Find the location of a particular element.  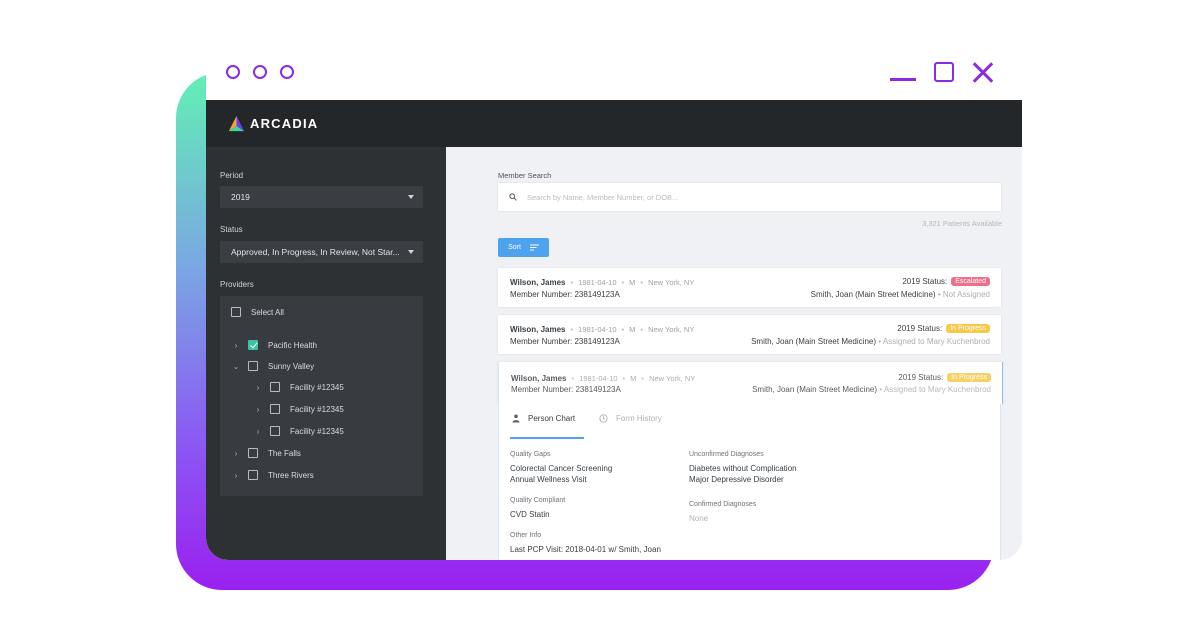

status-badge: Escalated is located at coordinates (970, 281).